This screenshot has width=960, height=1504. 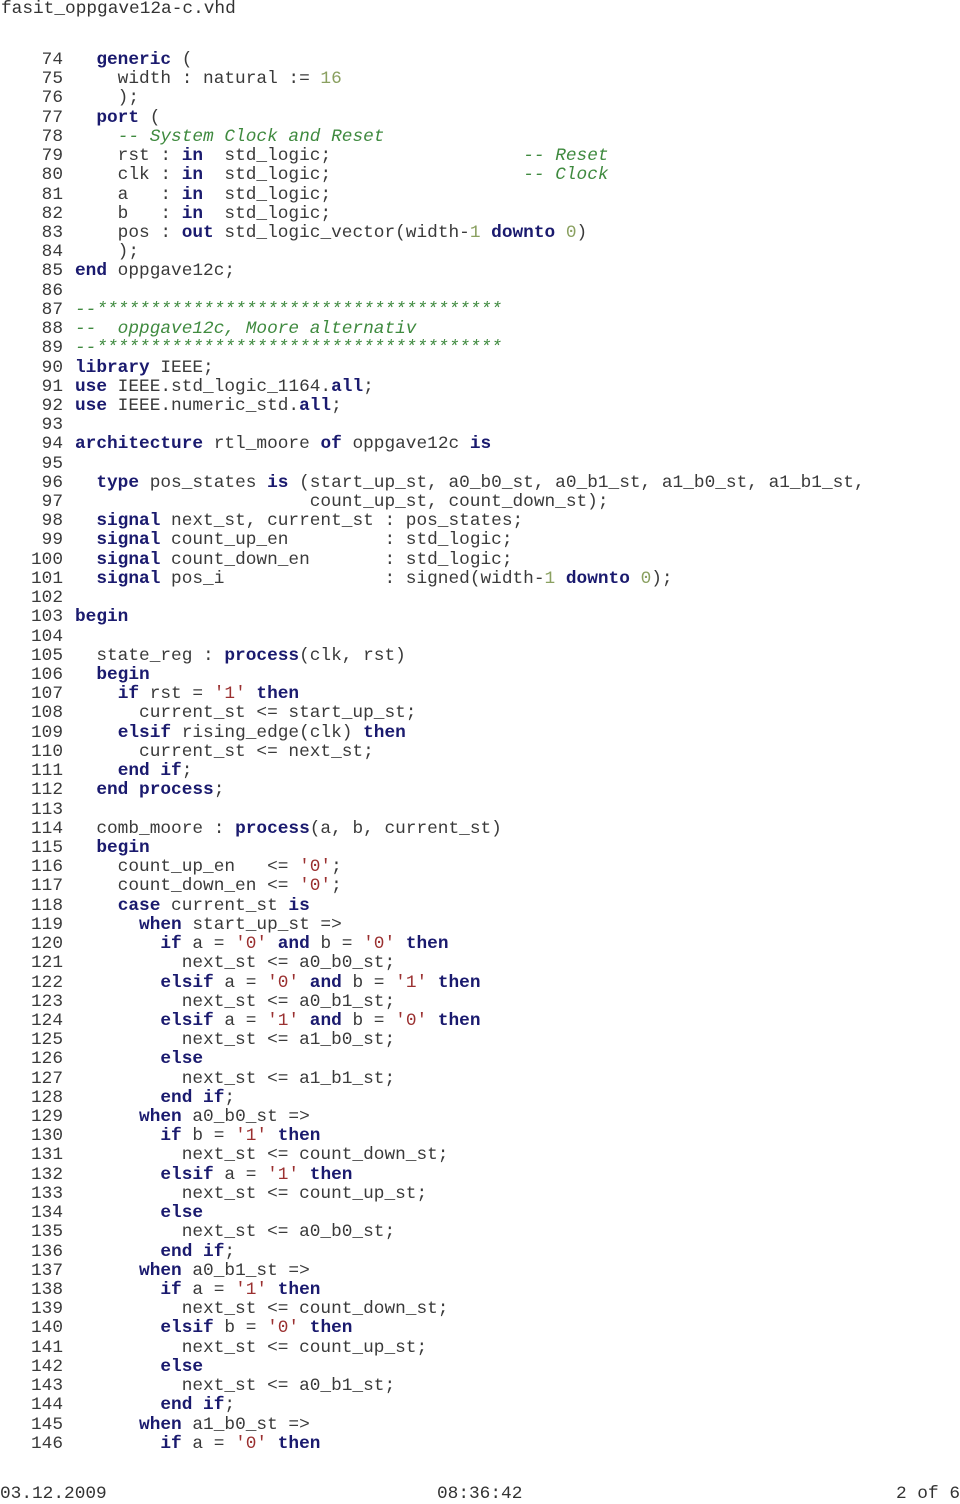 I want to click on line-source: clk : in std_logic; -- Clock, so click(x=342, y=175).